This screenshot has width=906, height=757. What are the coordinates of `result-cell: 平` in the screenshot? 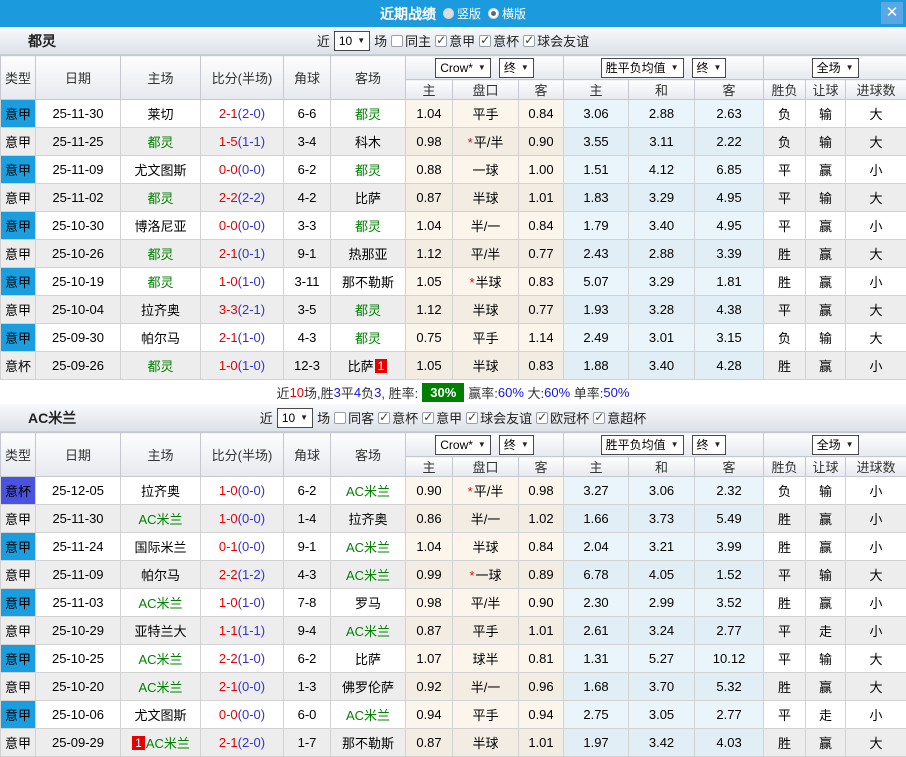 It's located at (785, 170).